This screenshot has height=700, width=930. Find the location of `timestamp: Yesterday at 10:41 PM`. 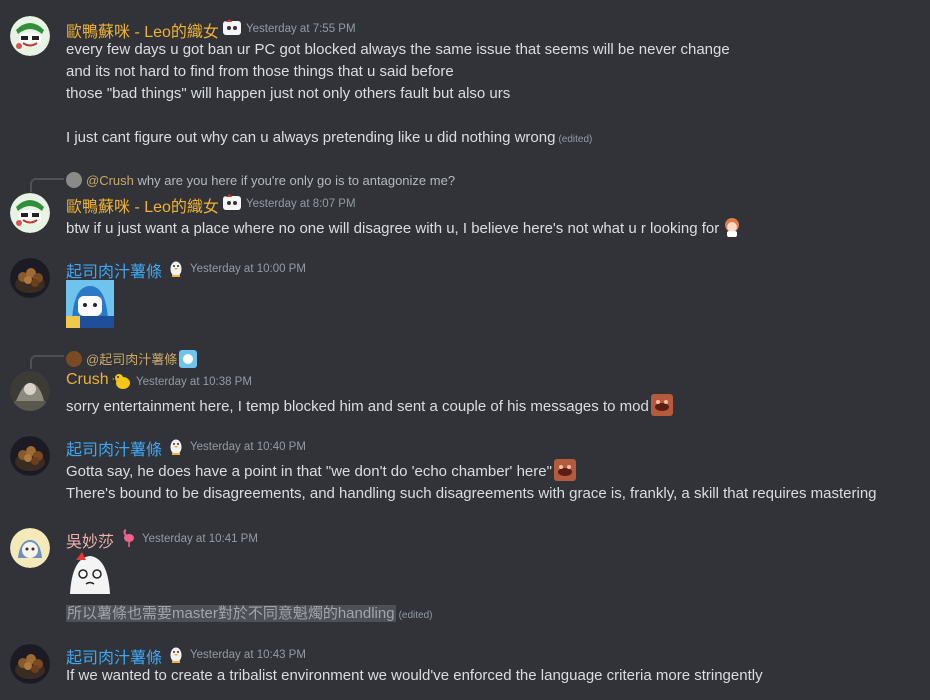

timestamp: Yesterday at 10:41 PM is located at coordinates (200, 539).